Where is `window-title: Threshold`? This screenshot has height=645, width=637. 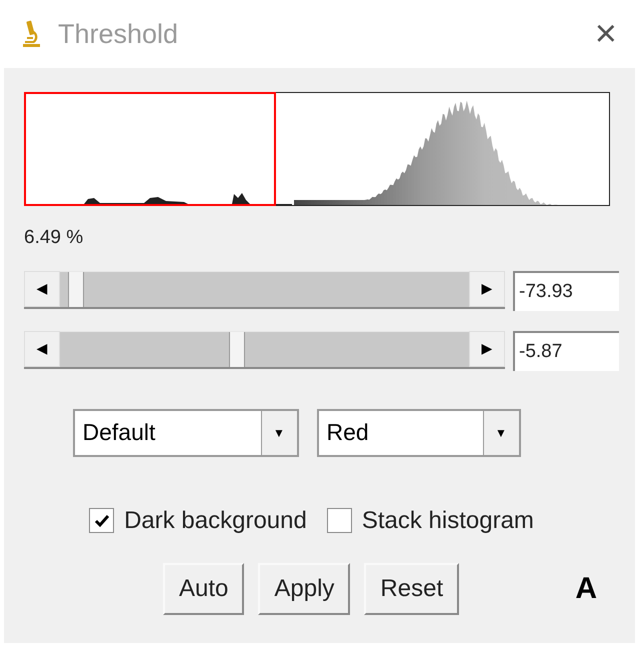 window-title: Threshold is located at coordinates (118, 34).